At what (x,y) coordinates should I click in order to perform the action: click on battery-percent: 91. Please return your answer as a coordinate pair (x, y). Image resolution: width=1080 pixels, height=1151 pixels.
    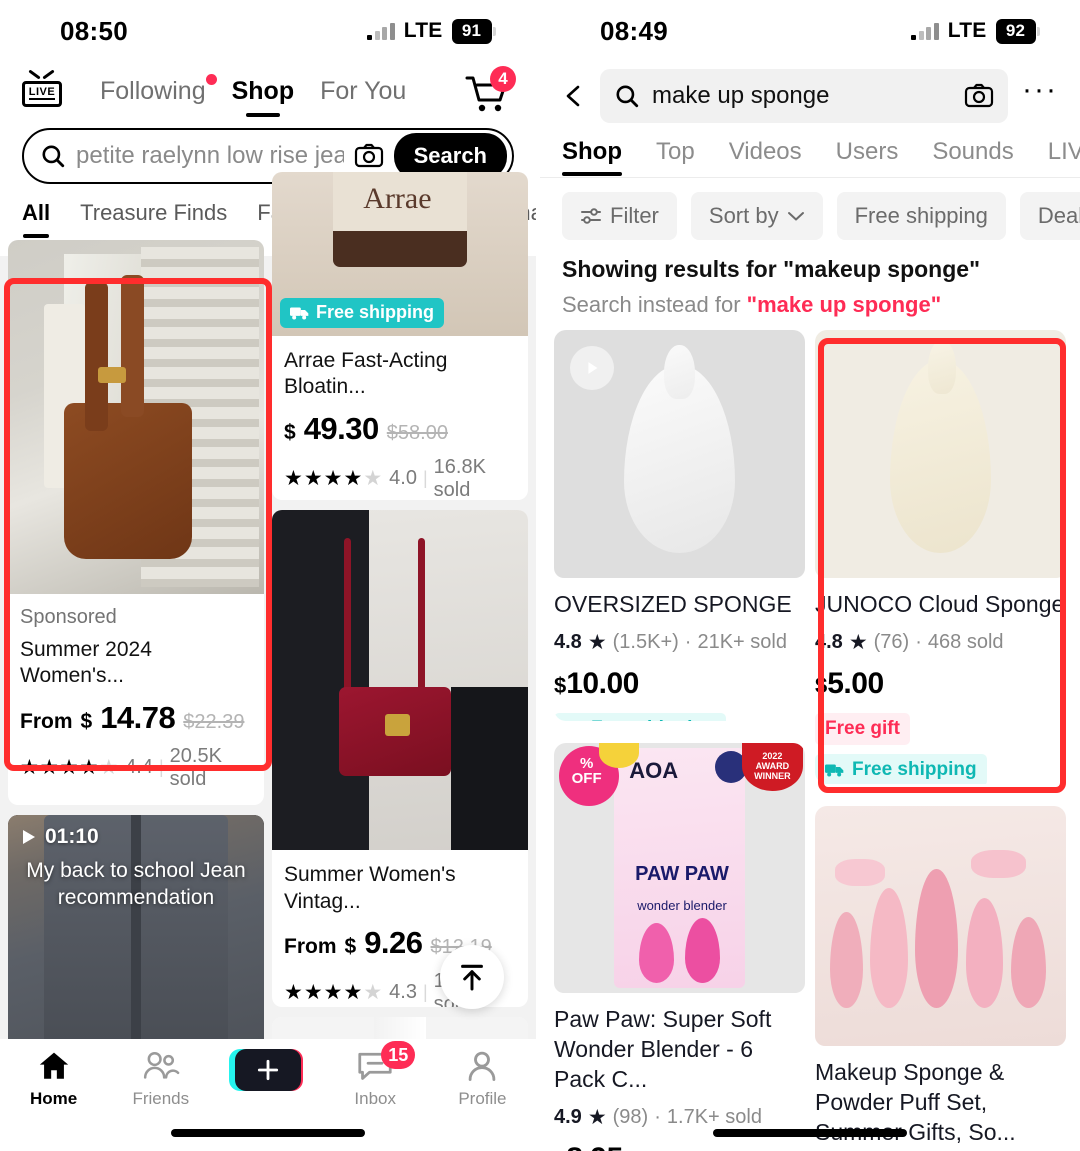
    Looking at the image, I should click on (471, 31).